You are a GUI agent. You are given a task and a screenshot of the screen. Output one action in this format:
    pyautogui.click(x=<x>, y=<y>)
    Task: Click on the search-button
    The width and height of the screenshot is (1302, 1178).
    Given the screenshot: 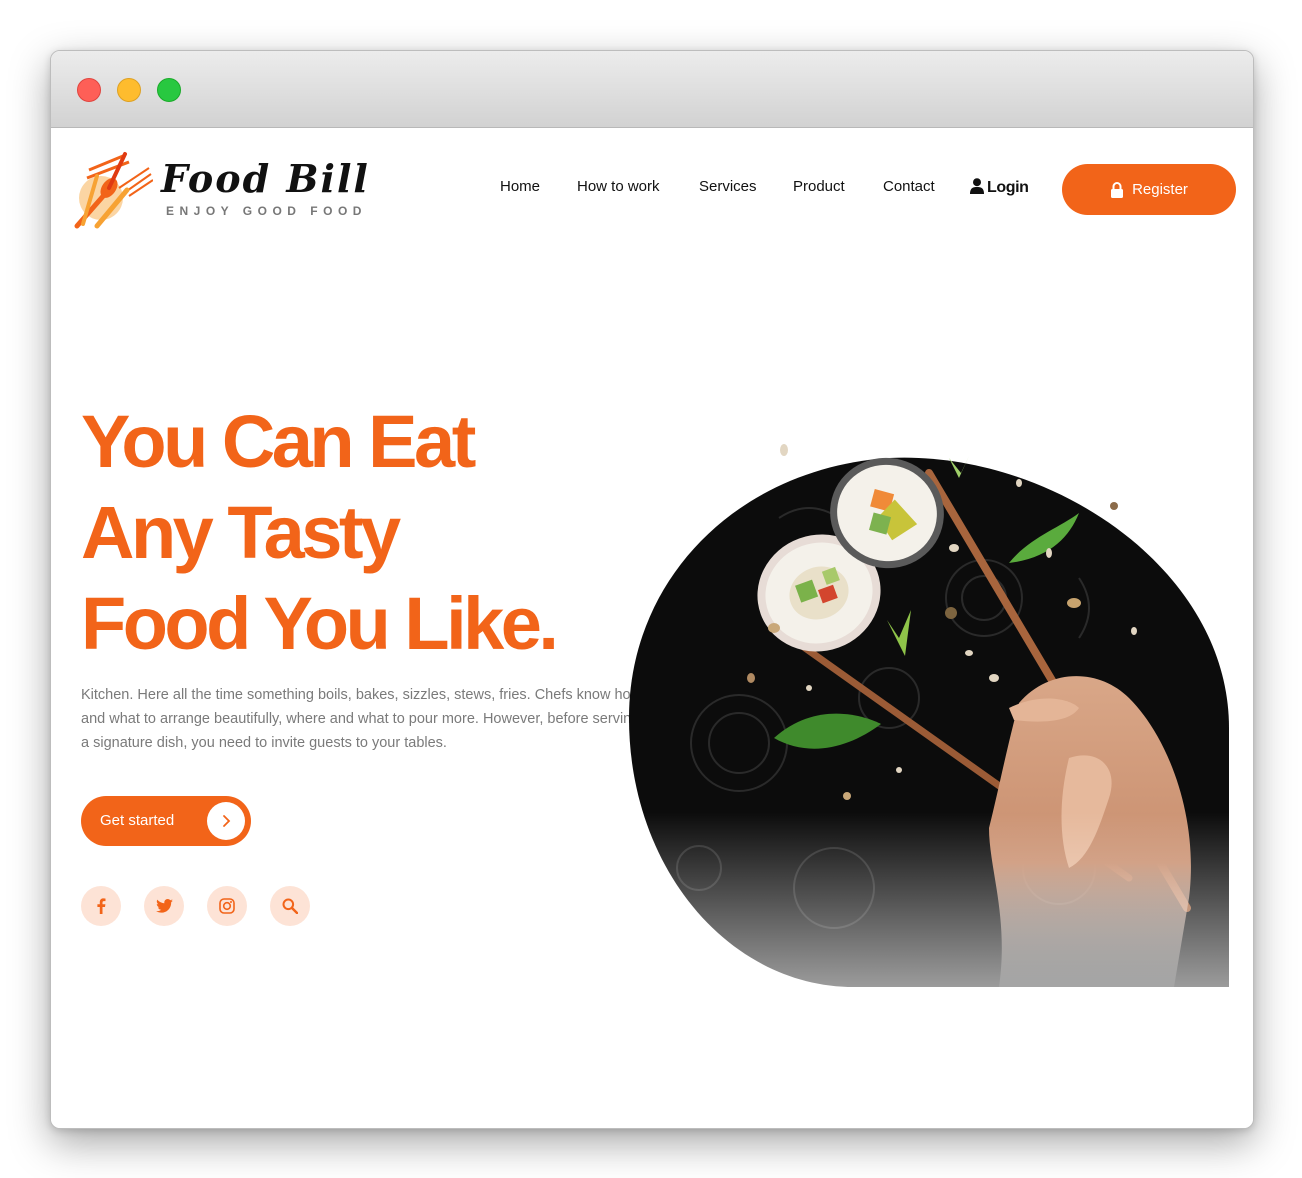 What is the action you would take?
    pyautogui.click(x=290, y=906)
    